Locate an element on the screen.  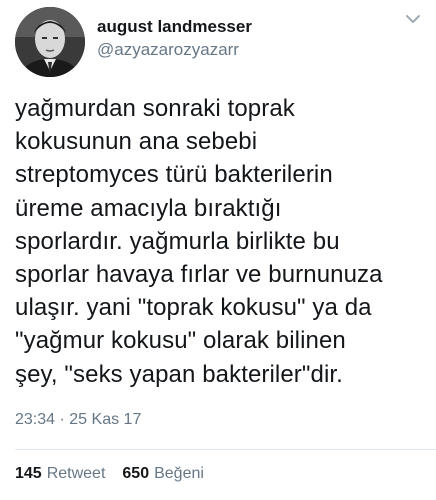
avatar is located at coordinates (50, 42).